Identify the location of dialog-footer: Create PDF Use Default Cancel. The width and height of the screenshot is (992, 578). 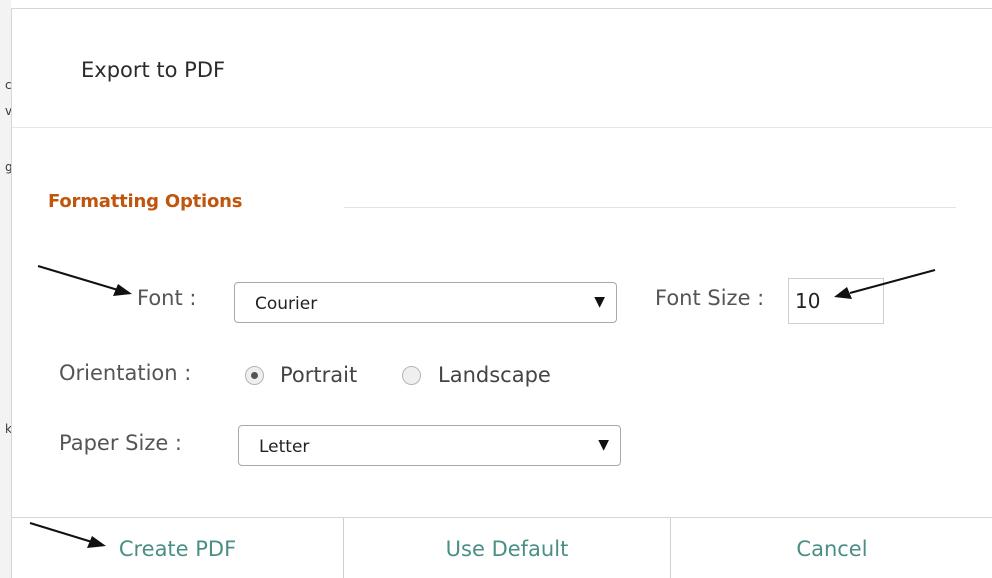
(502, 547).